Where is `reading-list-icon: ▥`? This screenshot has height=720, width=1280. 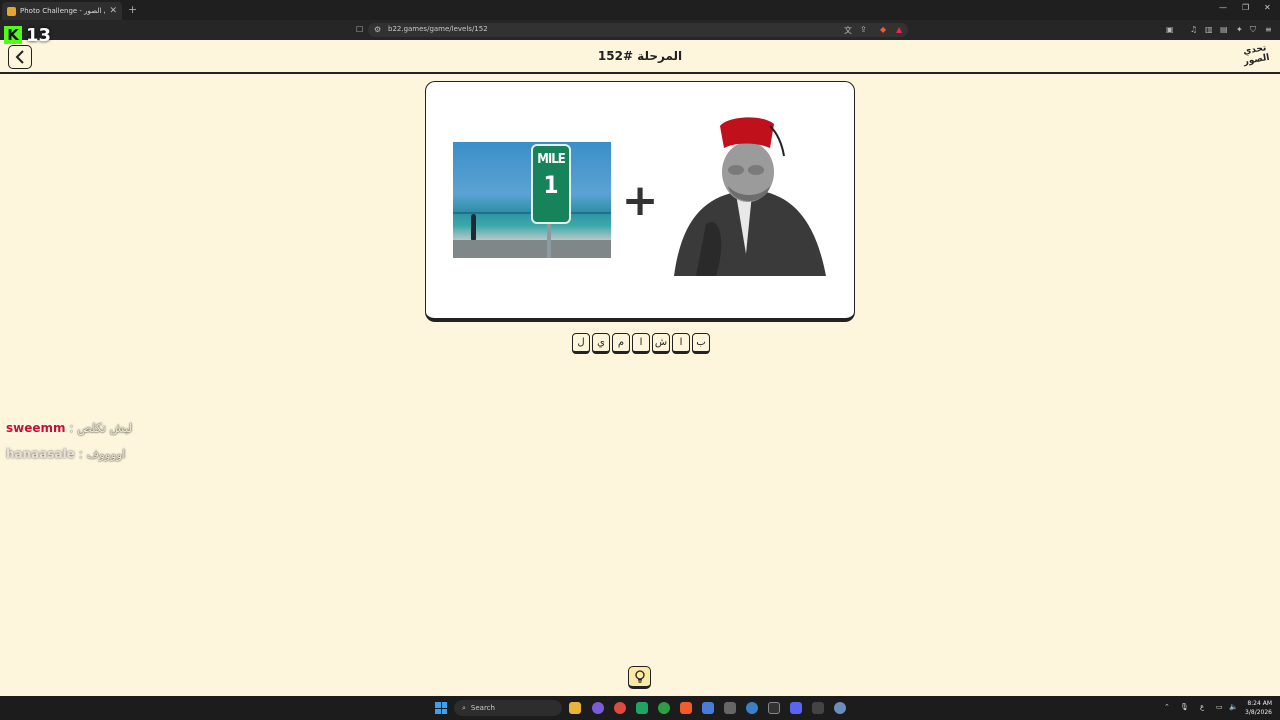
reading-list-icon: ▥ is located at coordinates (1209, 29).